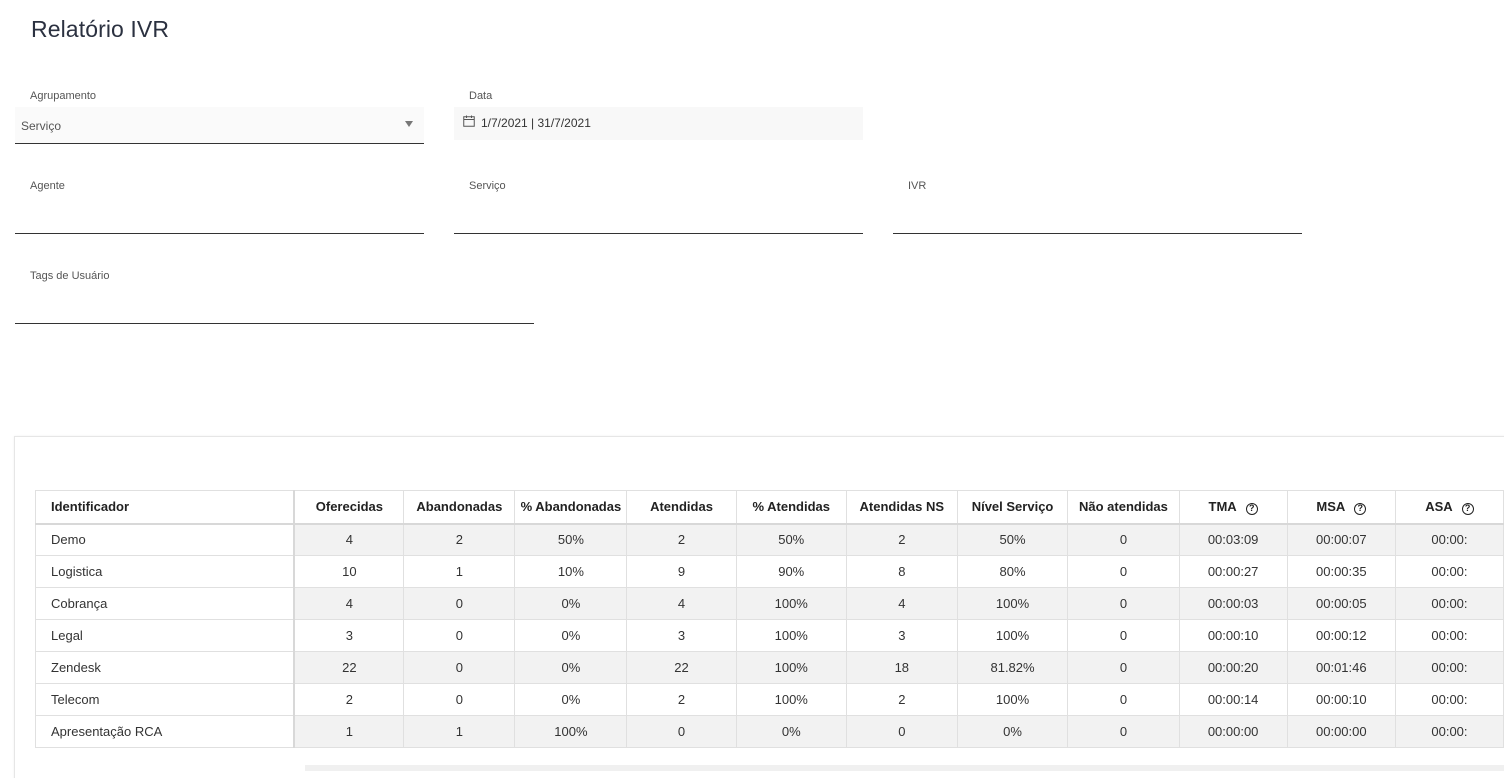  Describe the element at coordinates (1341, 539) in the screenshot. I see `table-cell: 00:00:07` at that location.